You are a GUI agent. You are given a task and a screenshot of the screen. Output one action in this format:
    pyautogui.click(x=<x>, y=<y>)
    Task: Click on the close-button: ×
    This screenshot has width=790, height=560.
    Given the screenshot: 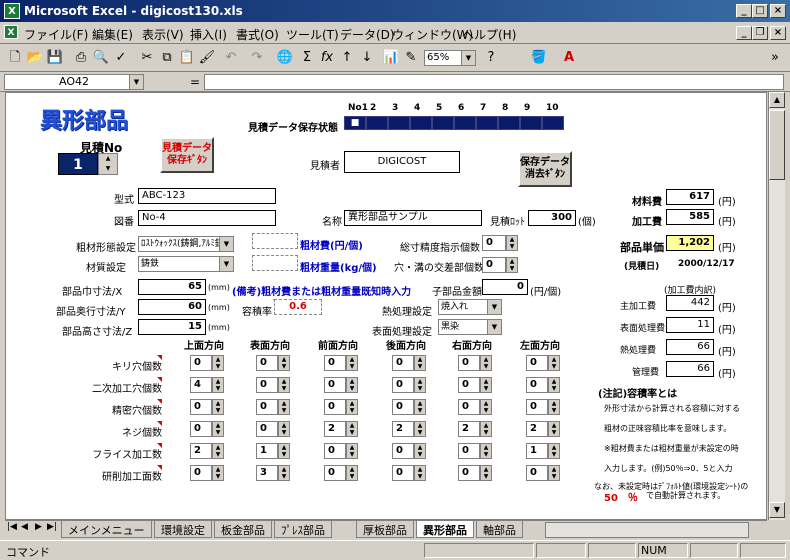 What is the action you would take?
    pyautogui.click(x=778, y=11)
    